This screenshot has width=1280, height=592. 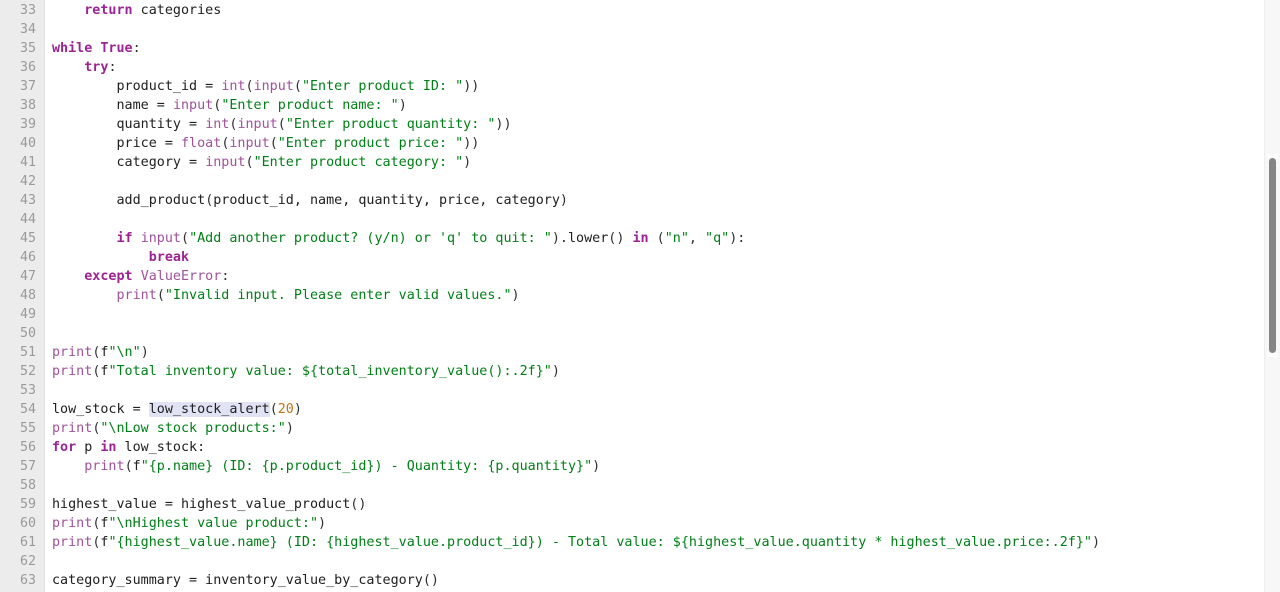 What do you see at coordinates (576, 352) in the screenshot?
I see `code-line: print(f"\n")` at bounding box center [576, 352].